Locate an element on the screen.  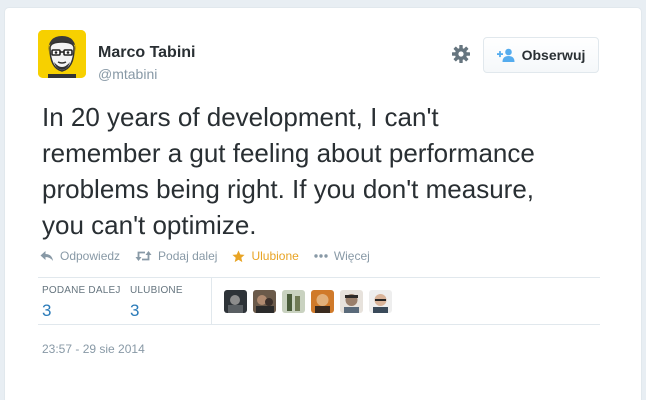
add-person-icon is located at coordinates (505, 55).